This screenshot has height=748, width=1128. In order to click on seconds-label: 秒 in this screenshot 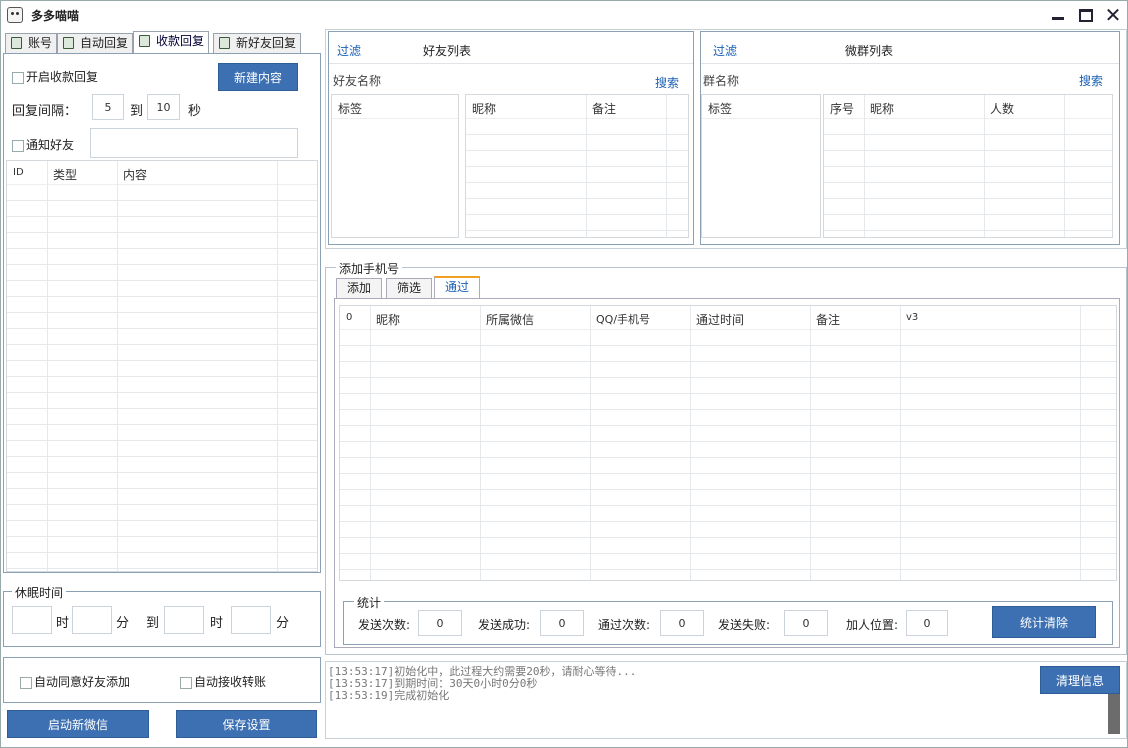, I will do `click(195, 111)`.